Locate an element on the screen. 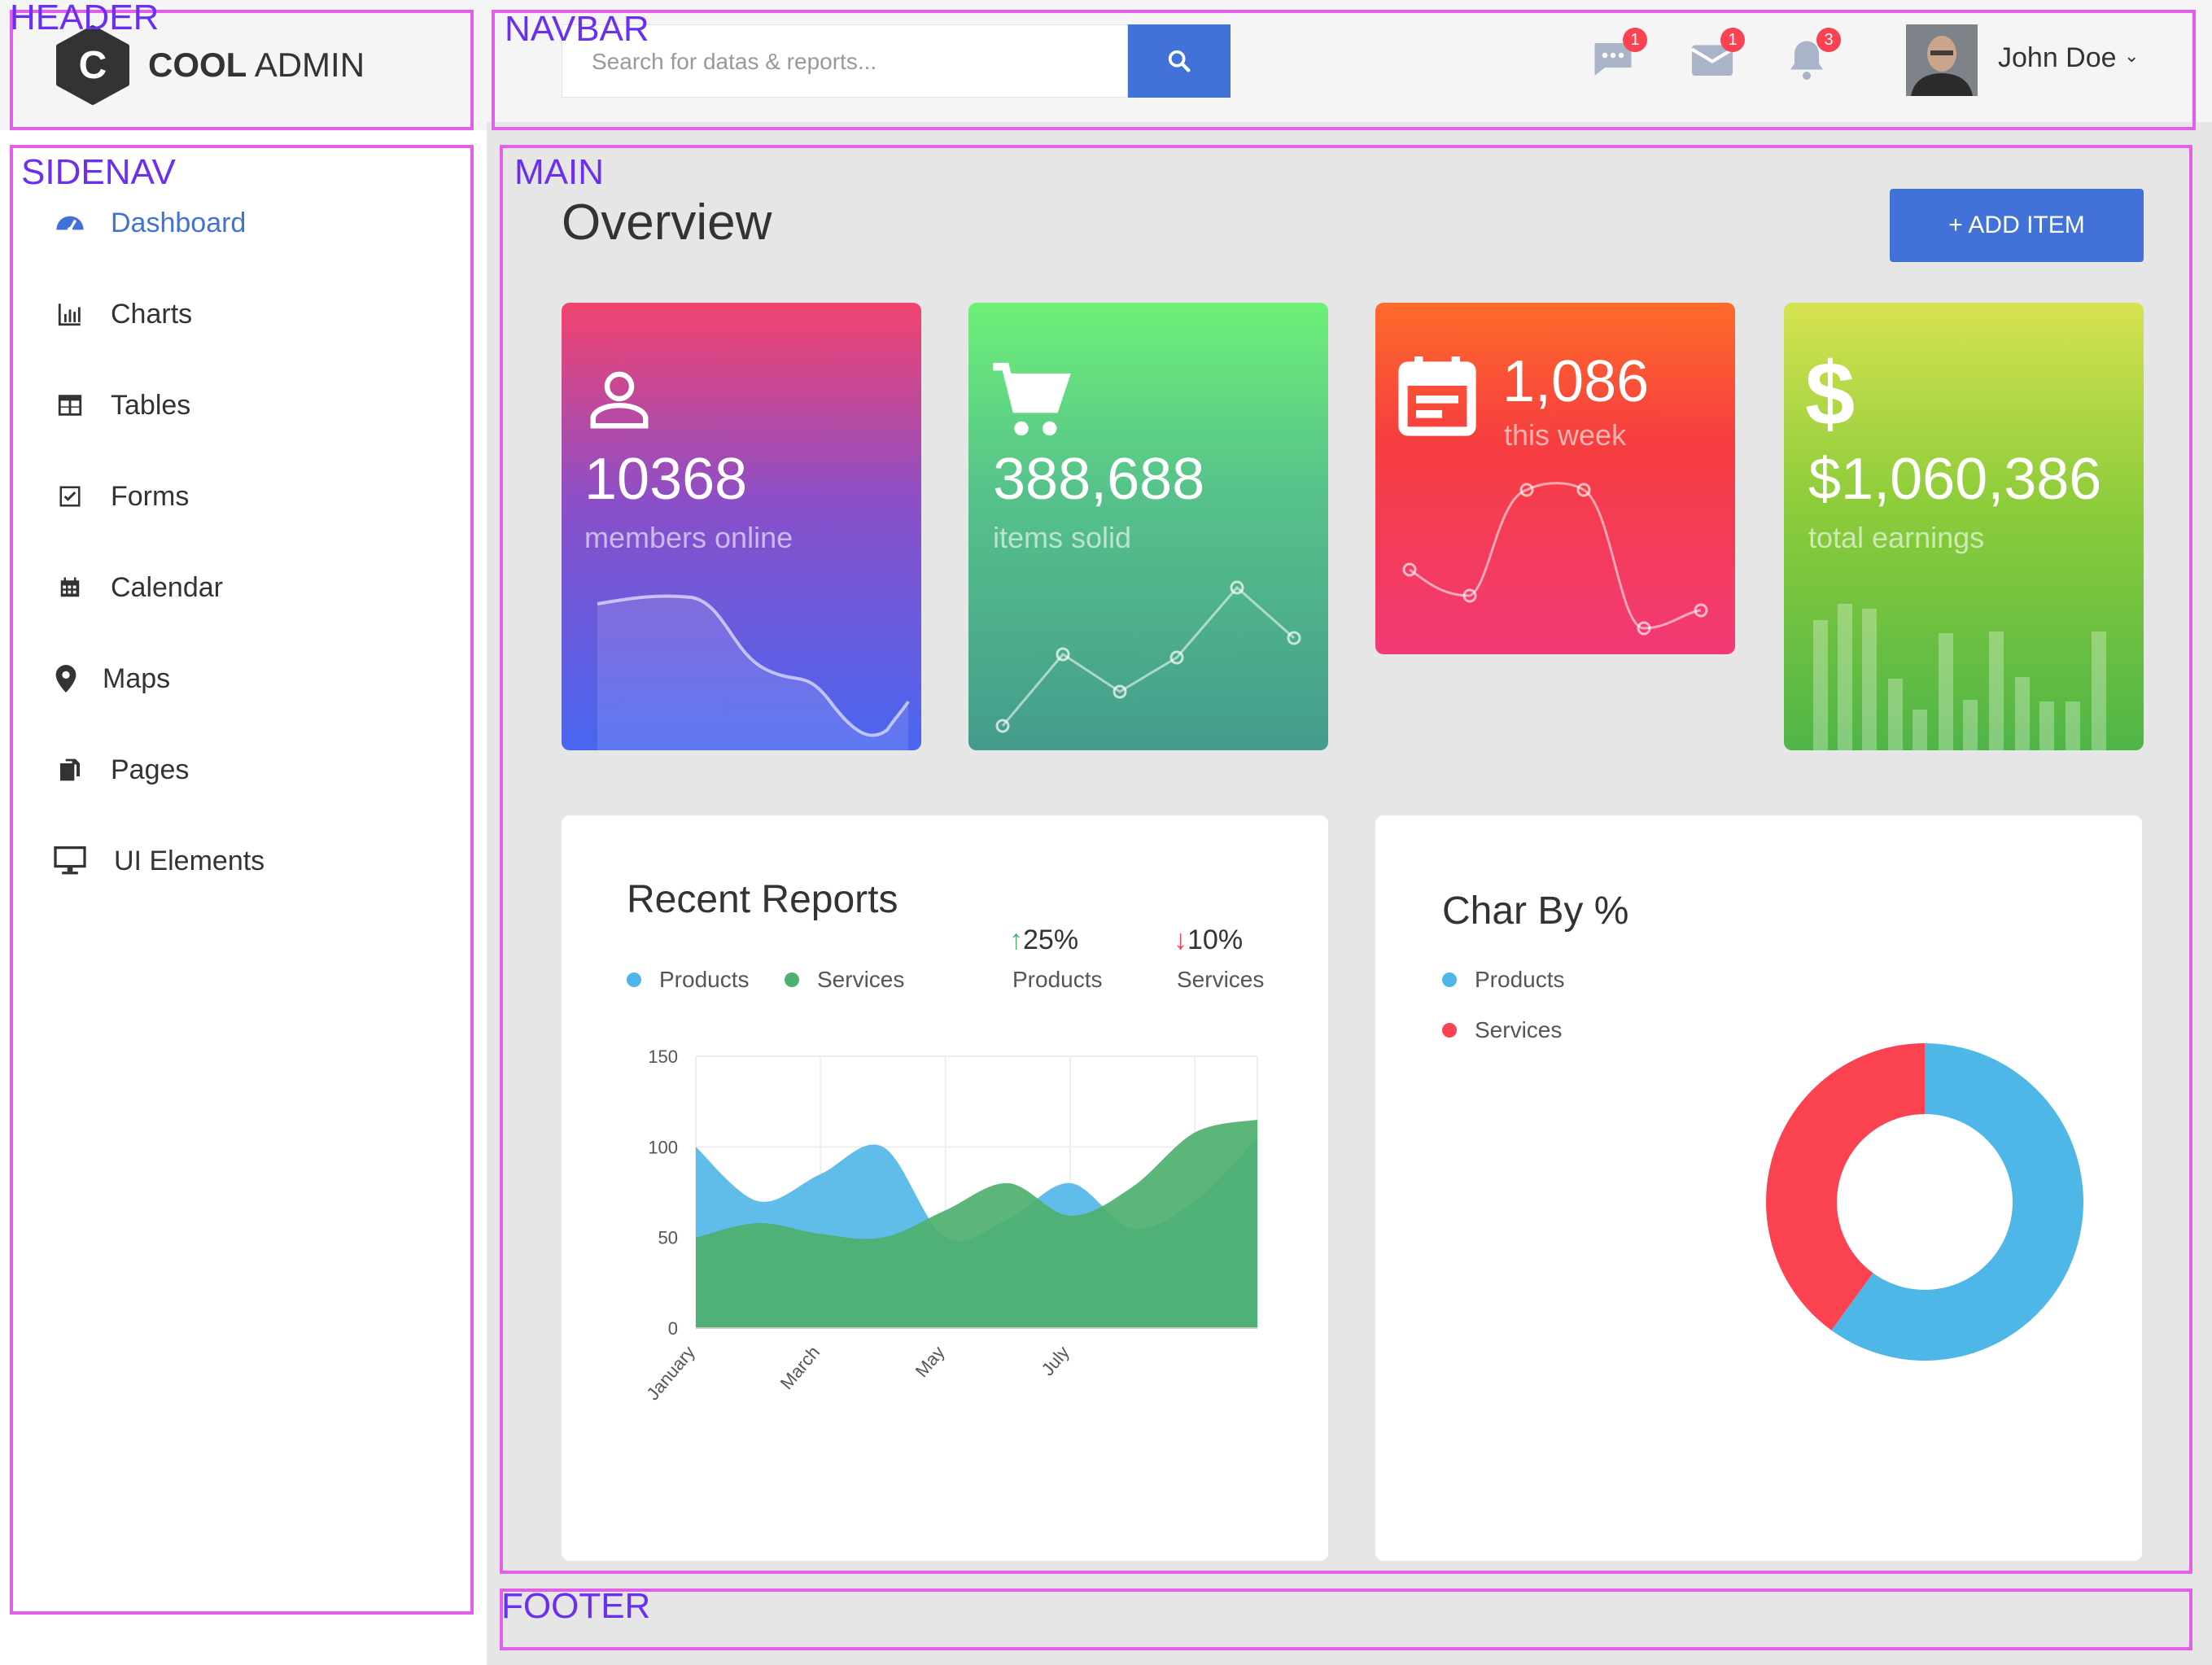 This screenshot has height=1665, width=2212. footer-region-outline is located at coordinates (1346, 1620).